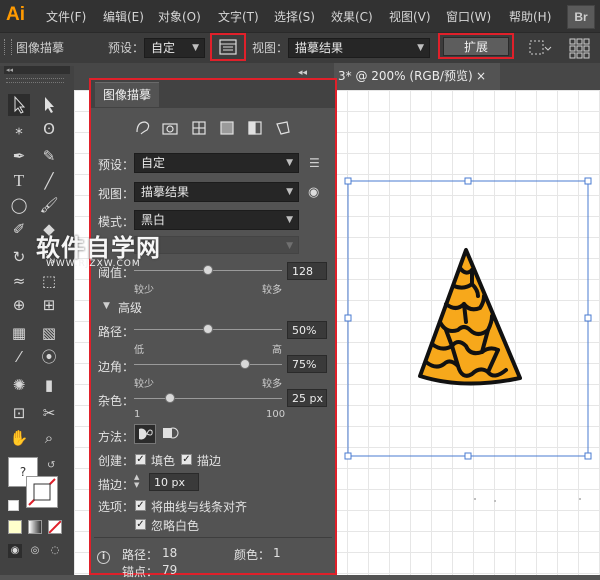 The width and height of the screenshot is (600, 580). Describe the element at coordinates (37, 70) in the screenshot. I see `toolbar-collapse-icon: ◂◂` at that location.